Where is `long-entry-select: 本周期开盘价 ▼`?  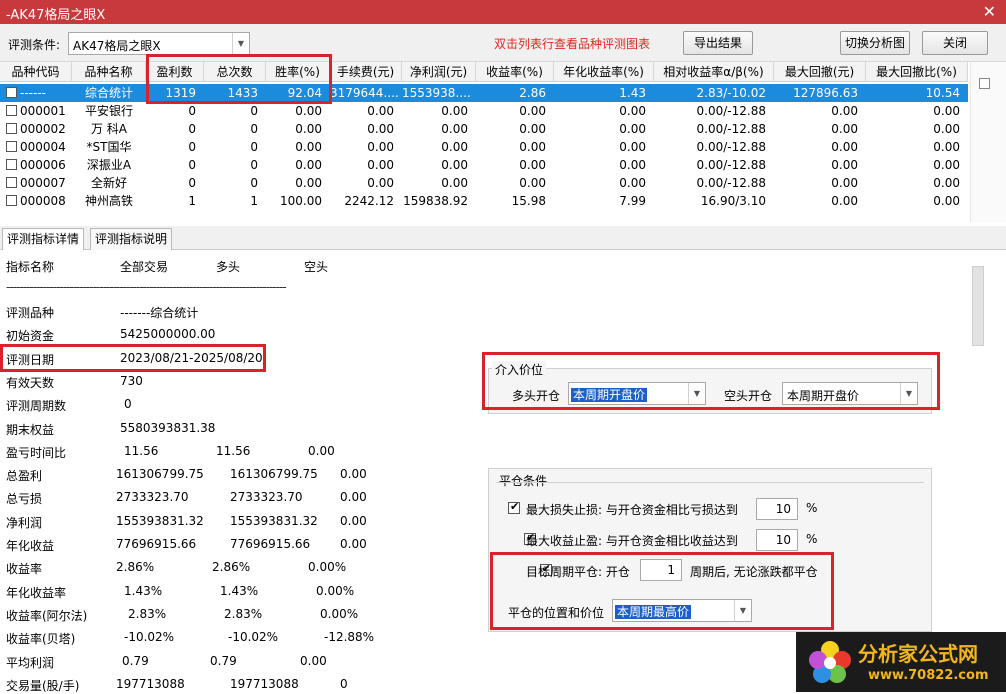
long-entry-select: 本周期开盘价 ▼ is located at coordinates (637, 393).